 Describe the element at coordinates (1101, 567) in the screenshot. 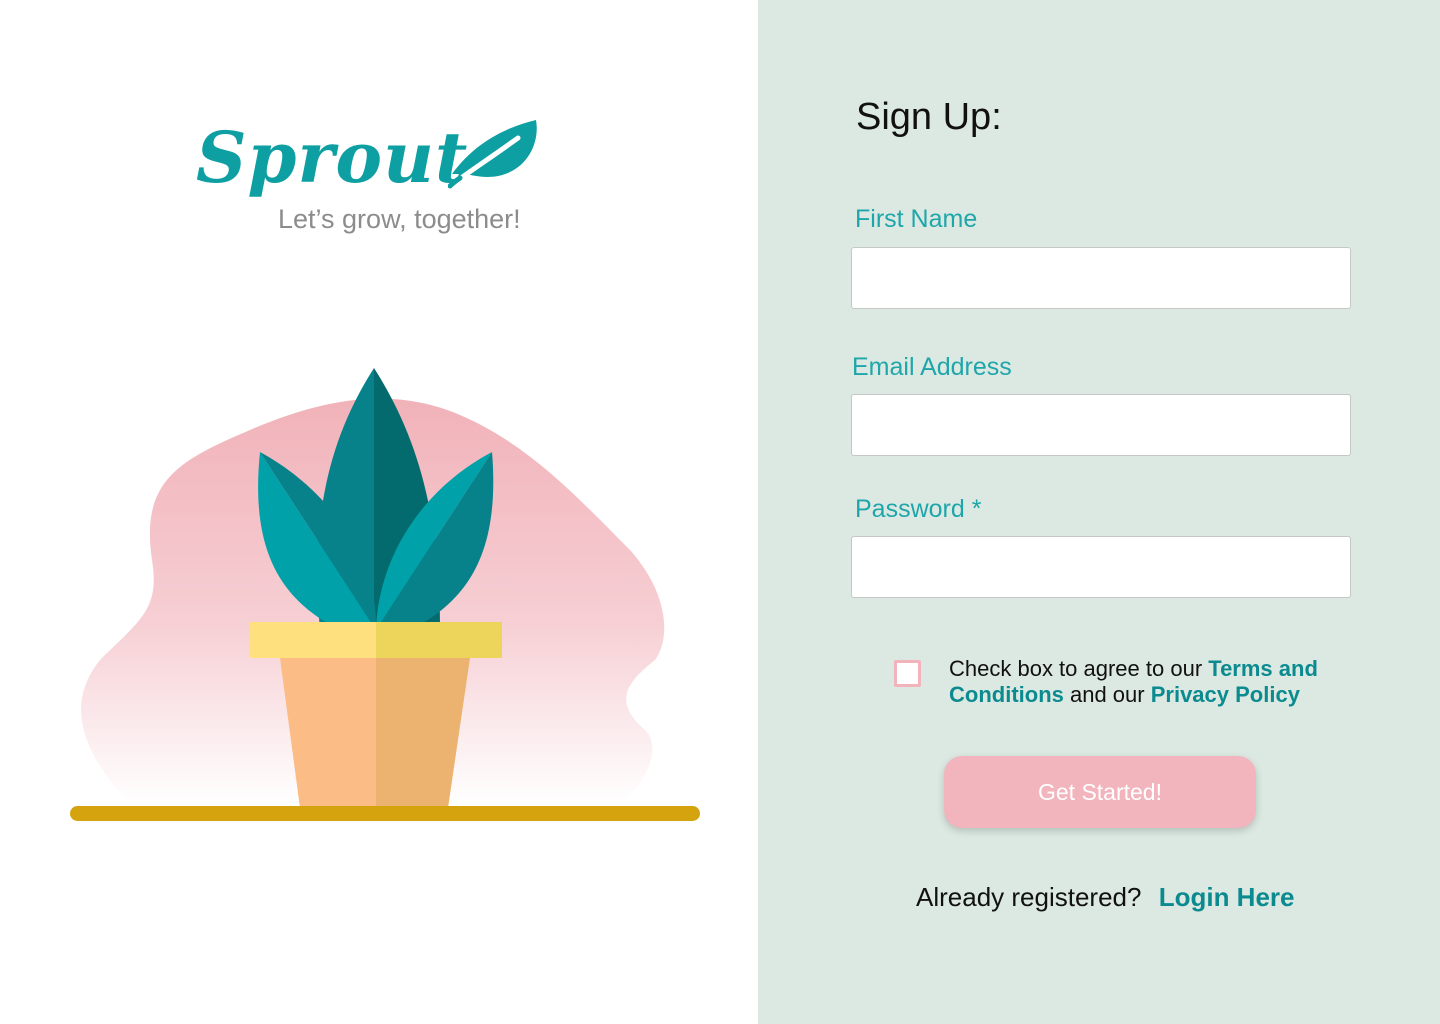

I see `password-field` at that location.